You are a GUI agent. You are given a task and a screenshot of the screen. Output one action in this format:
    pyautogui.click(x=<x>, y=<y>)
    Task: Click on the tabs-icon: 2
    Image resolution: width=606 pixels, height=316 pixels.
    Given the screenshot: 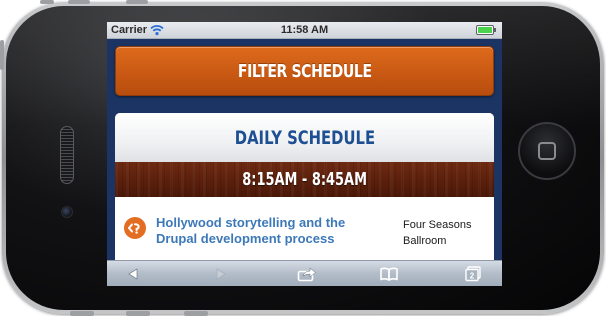 What is the action you would take?
    pyautogui.click(x=473, y=274)
    